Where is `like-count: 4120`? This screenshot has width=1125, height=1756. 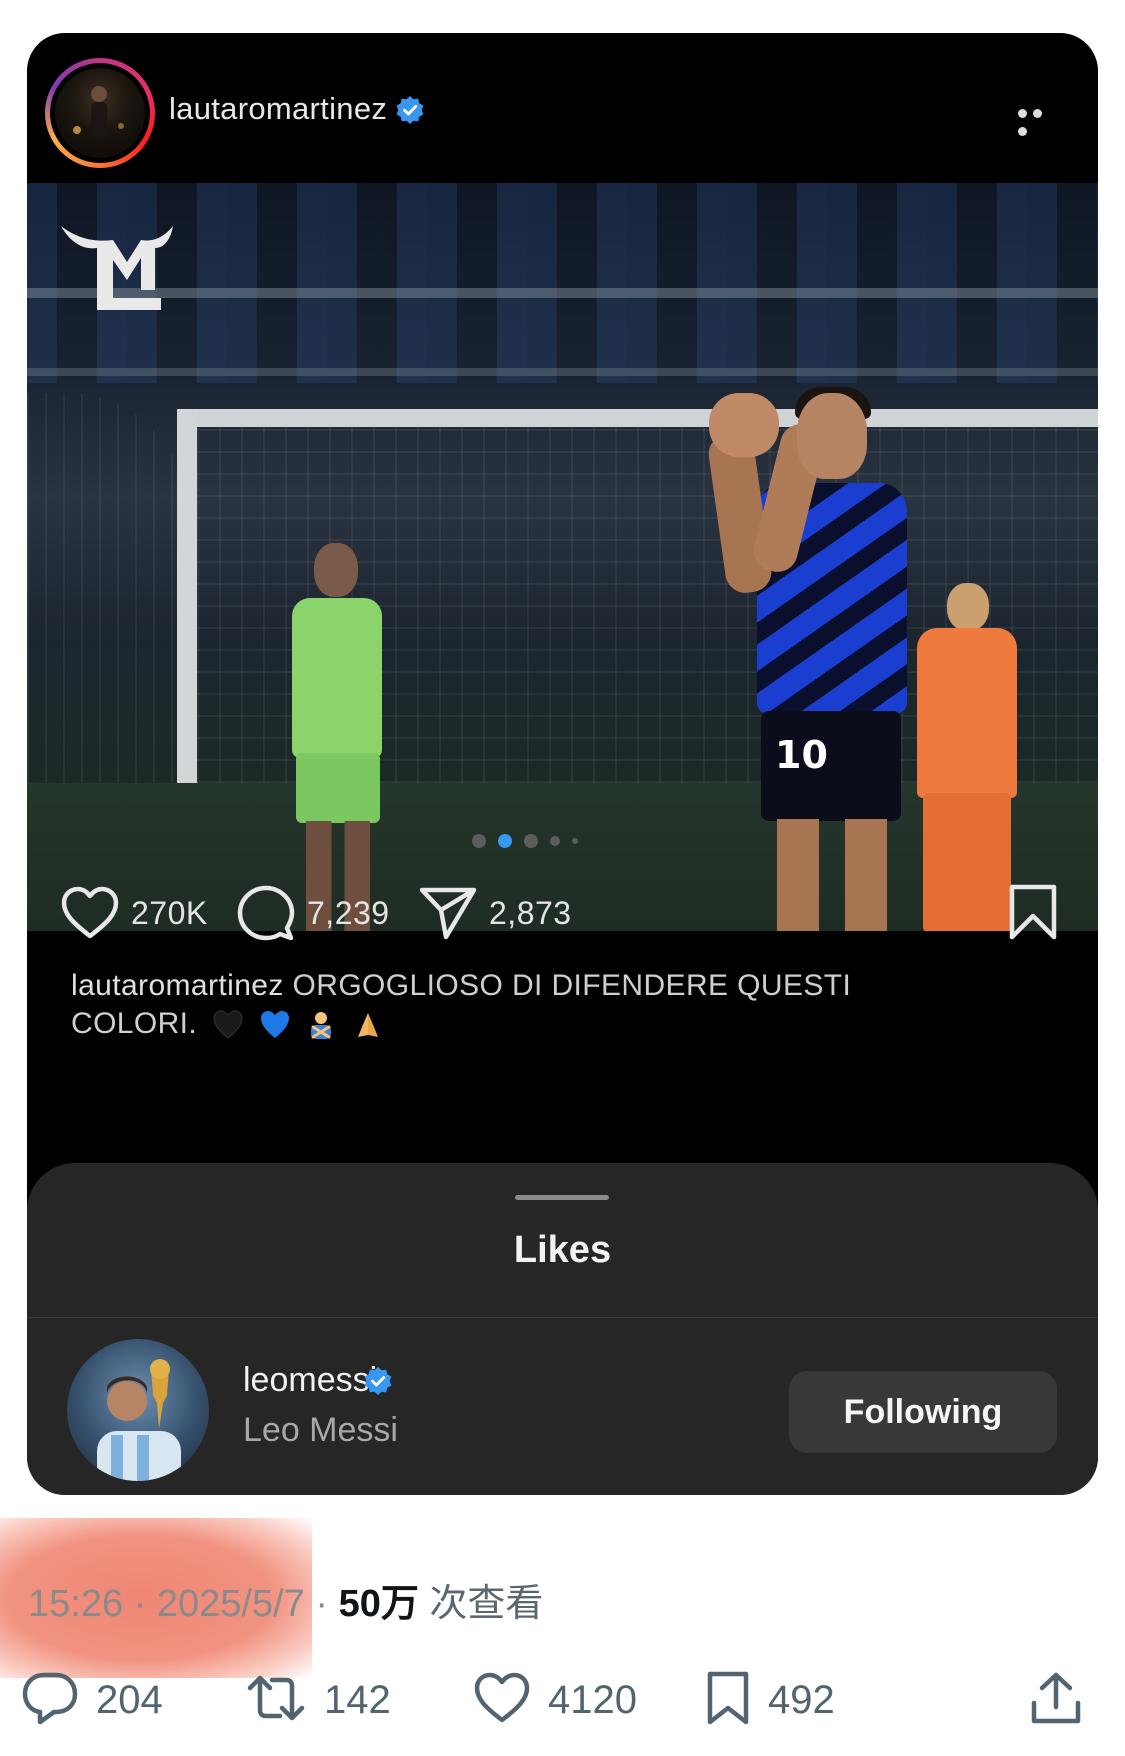
like-count: 4120 is located at coordinates (592, 1699).